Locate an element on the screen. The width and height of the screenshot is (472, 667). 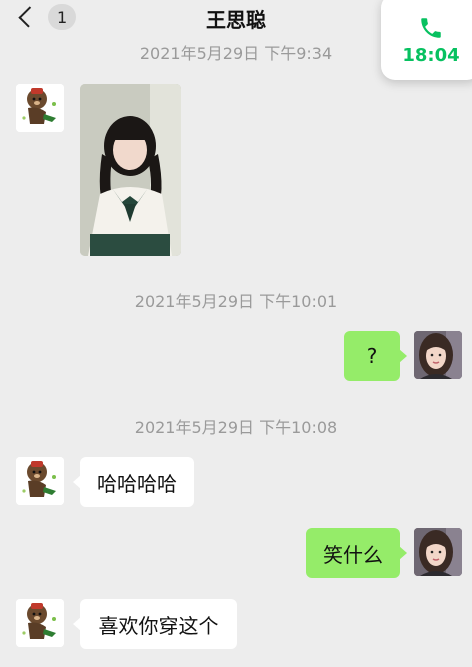
timestamp-separator: 2021年5月29日 下午9:34 is located at coordinates (236, 53).